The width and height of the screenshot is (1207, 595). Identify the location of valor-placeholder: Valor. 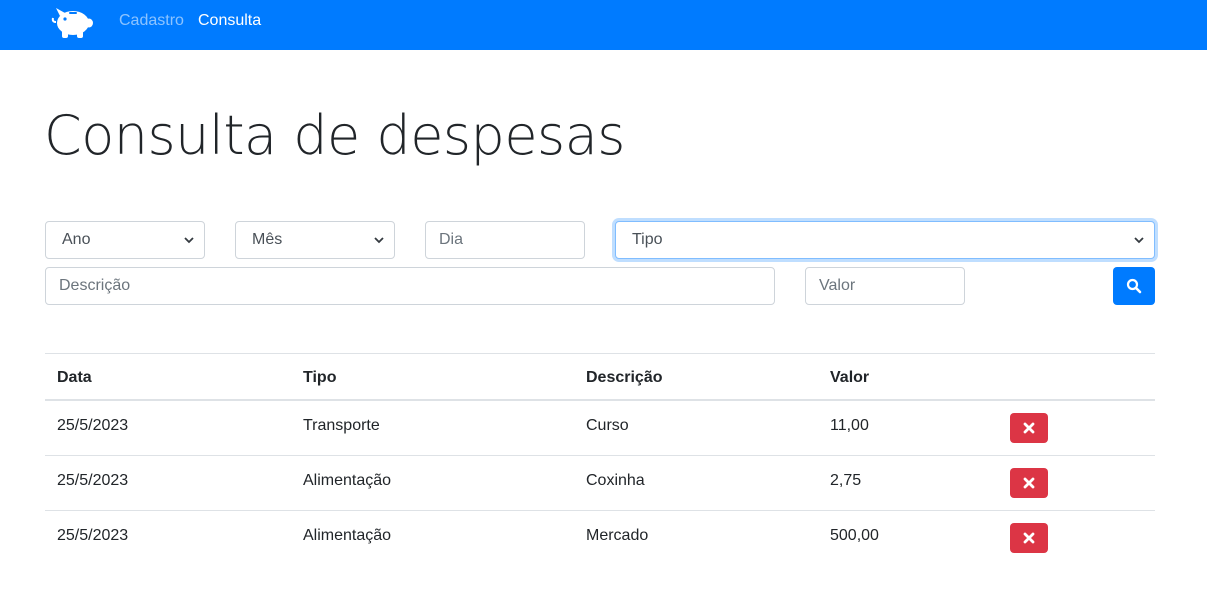
(837, 285).